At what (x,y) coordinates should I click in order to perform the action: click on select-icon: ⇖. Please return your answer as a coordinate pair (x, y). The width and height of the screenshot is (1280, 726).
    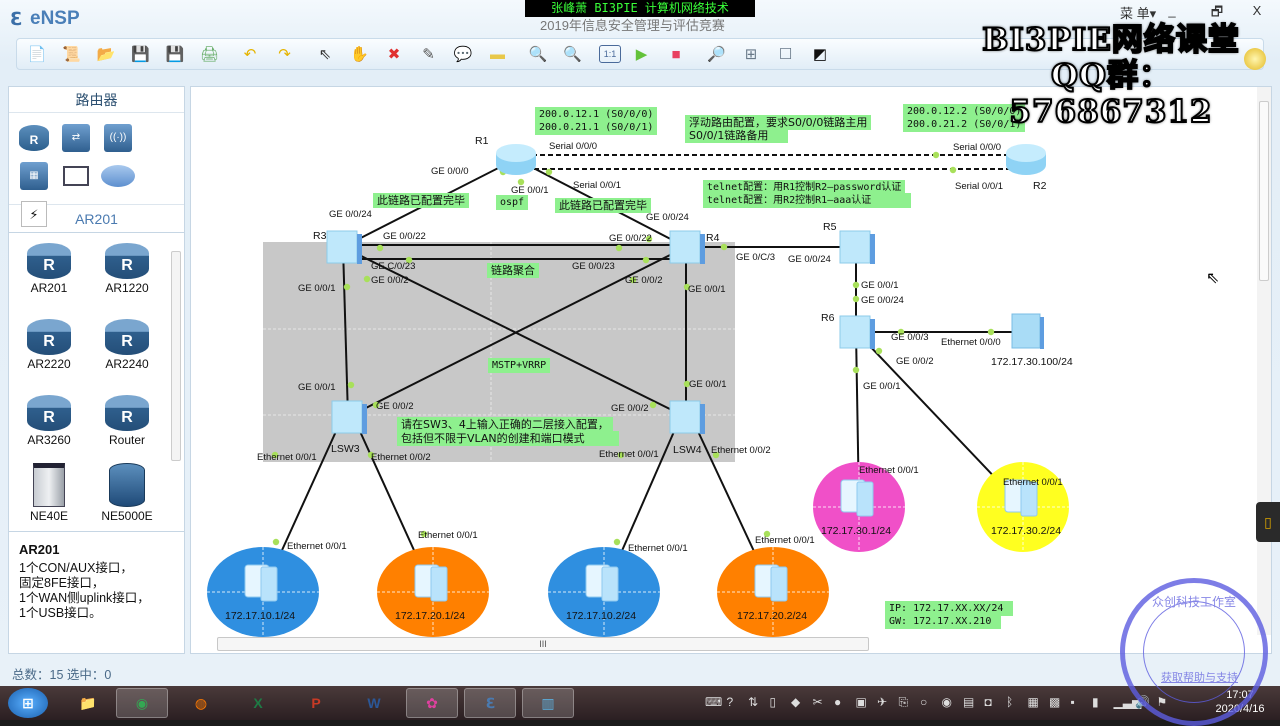
    Looking at the image, I should click on (325, 54).